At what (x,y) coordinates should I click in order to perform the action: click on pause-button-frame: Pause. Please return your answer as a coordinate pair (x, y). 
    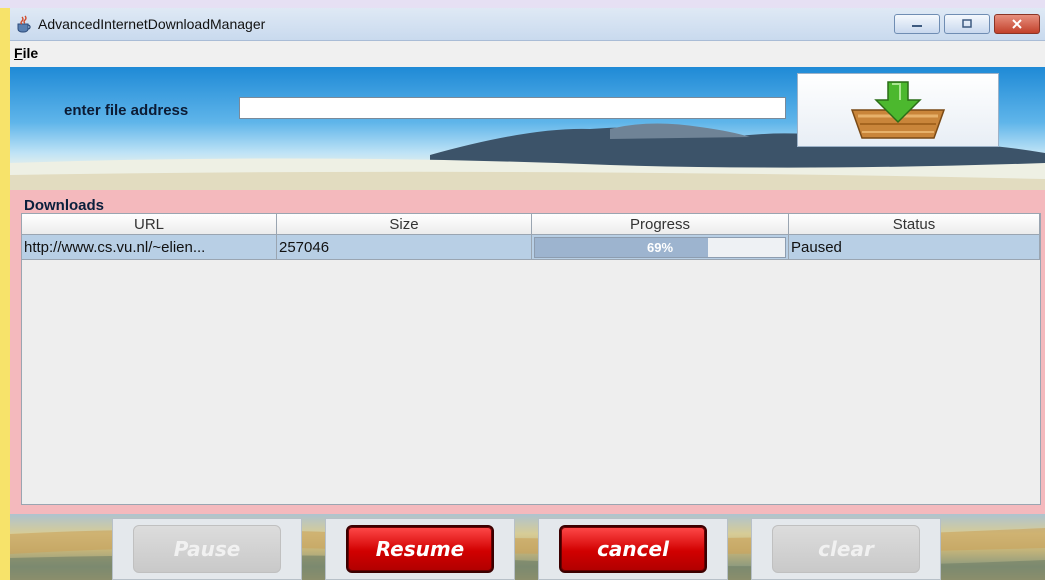
    Looking at the image, I should click on (207, 549).